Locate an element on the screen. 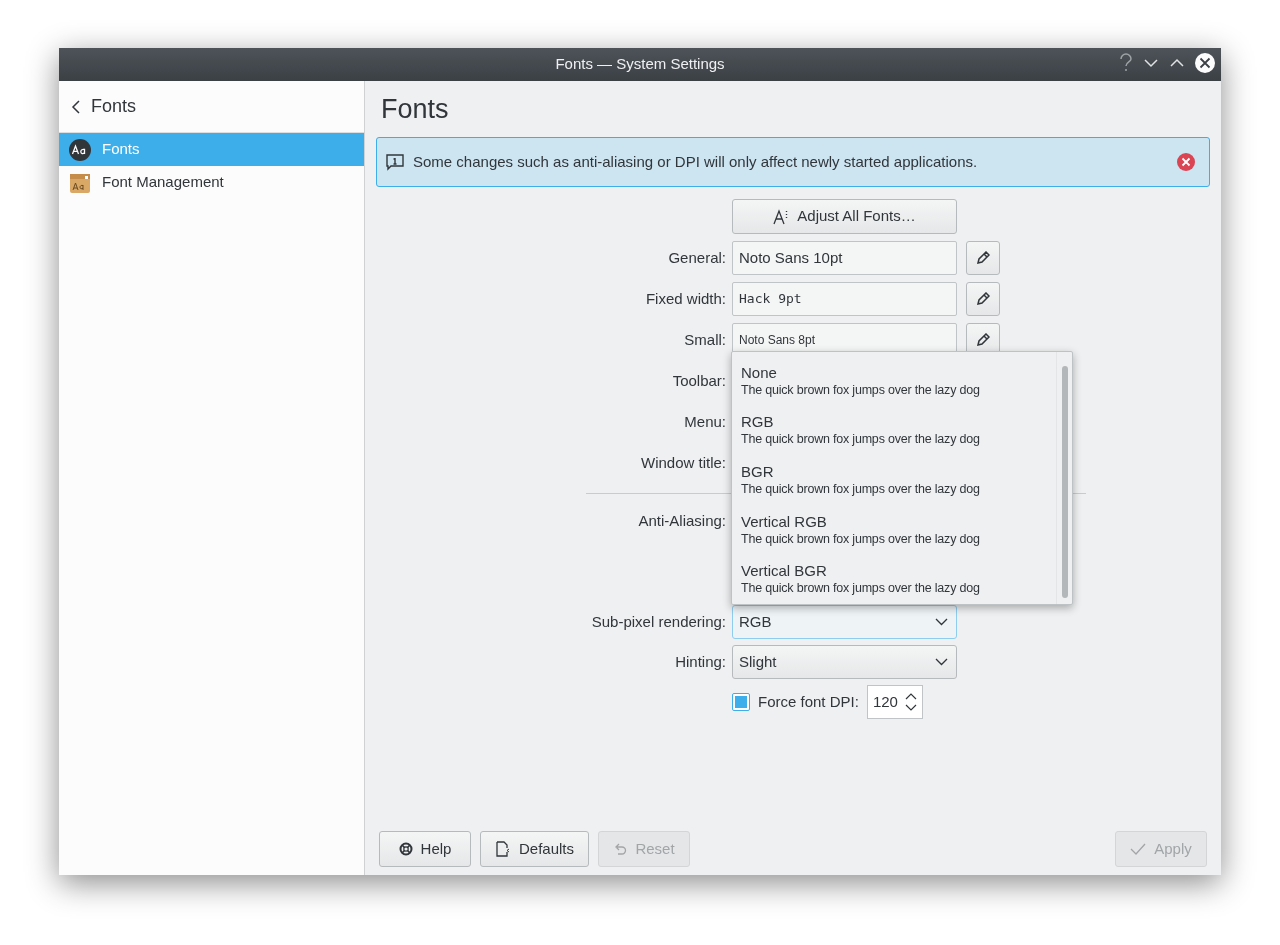 The image size is (1280, 945). message-text: Some changes such as anti-aliasing or DPI will only affect newly started applications. is located at coordinates (696, 161).